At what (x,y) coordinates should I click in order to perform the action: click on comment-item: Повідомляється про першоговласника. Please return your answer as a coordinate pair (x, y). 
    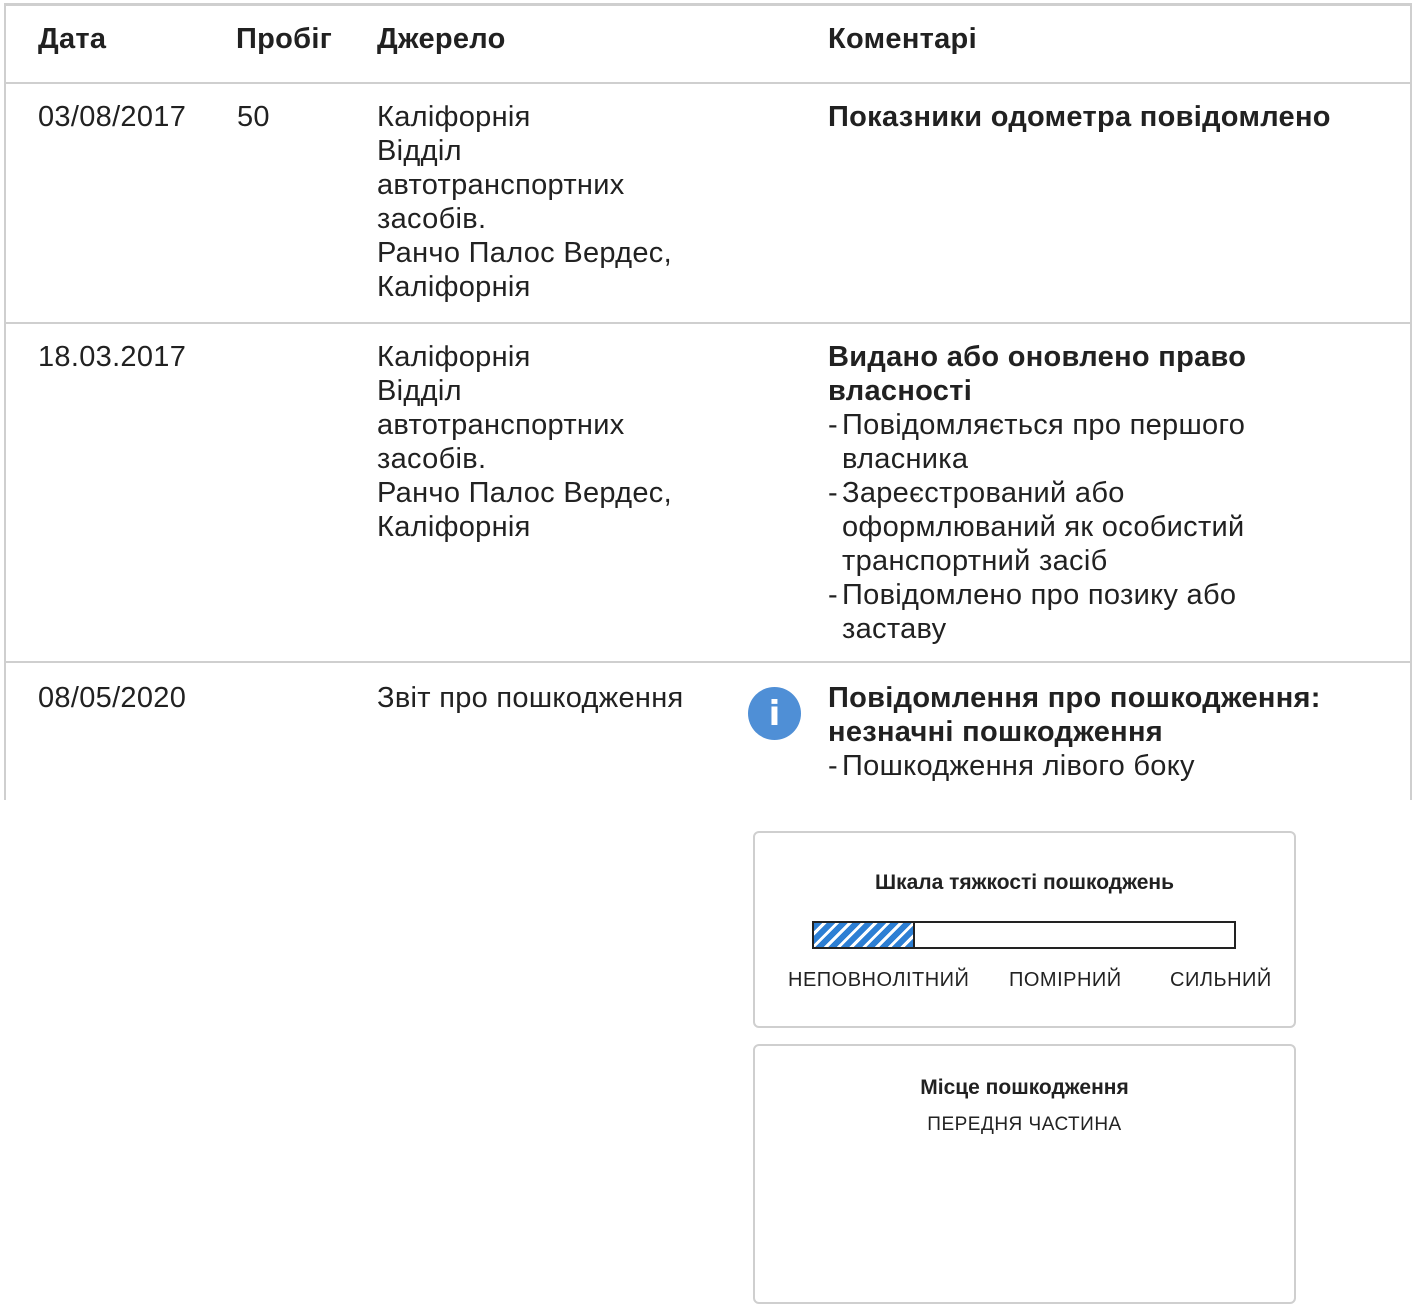
    Looking at the image, I should click on (1037, 442).